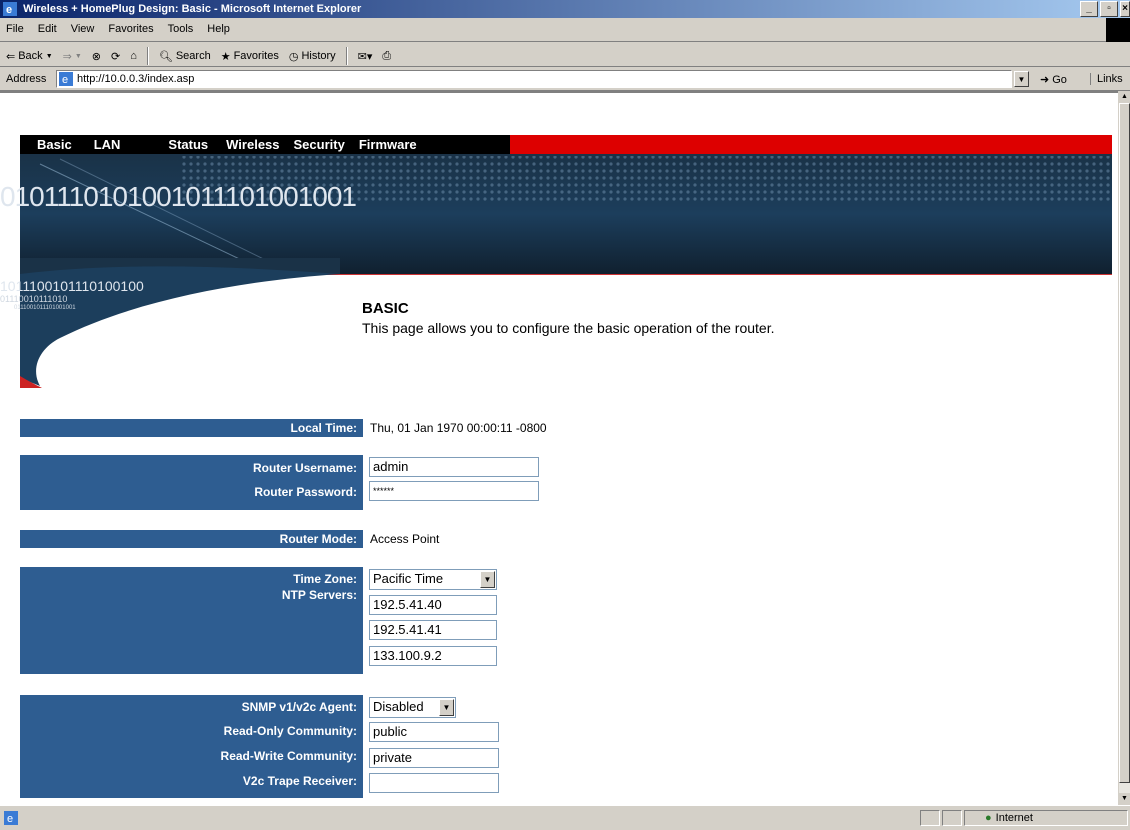 The width and height of the screenshot is (1130, 830). I want to click on local-time-section: Local Time:, so click(191, 428).